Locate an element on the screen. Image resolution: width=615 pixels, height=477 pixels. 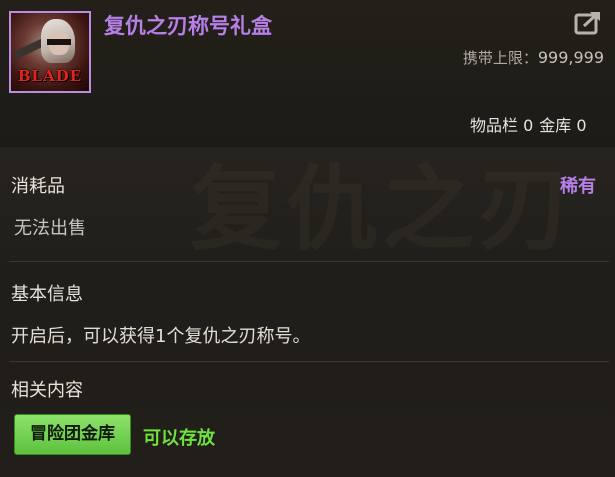
icon-mask-shape is located at coordinates (59, 42).